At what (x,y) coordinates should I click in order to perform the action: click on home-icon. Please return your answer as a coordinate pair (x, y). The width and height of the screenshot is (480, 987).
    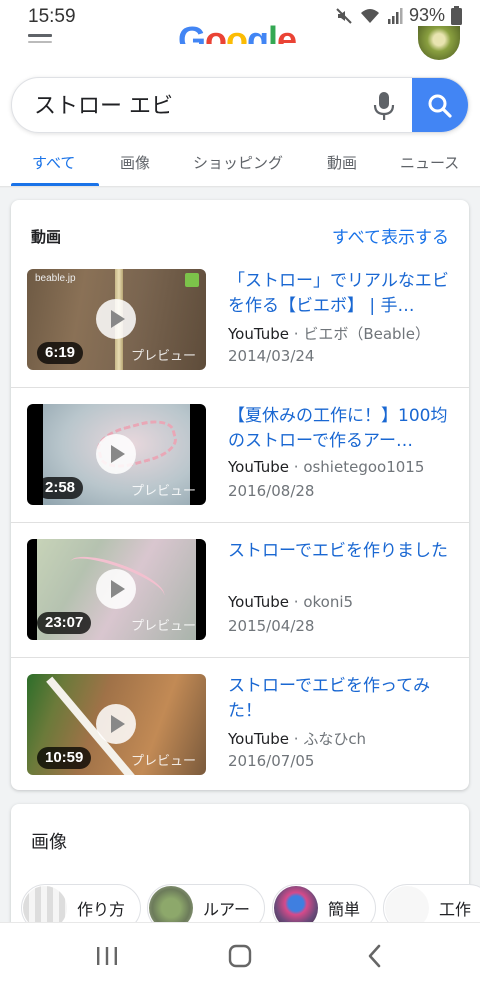
    Looking at the image, I should click on (240, 956).